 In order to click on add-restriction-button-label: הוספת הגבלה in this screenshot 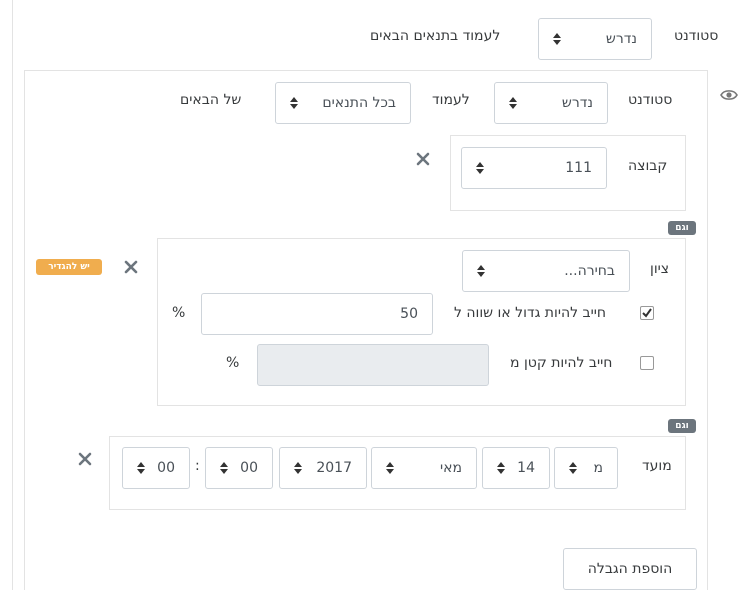, I will do `click(630, 569)`.